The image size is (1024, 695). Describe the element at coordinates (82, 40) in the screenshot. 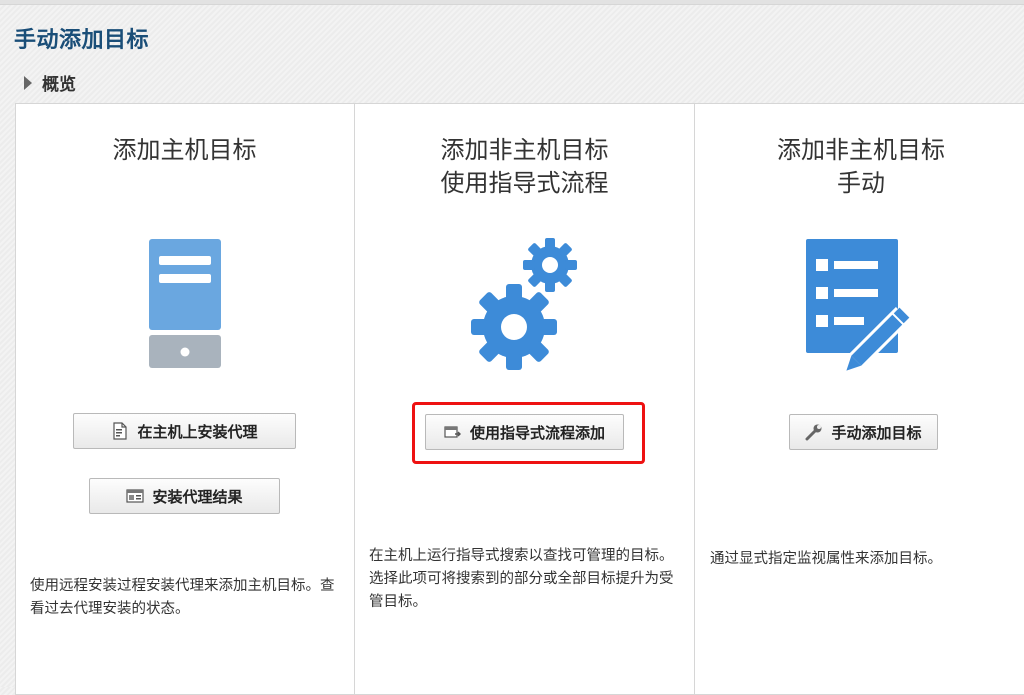

I see `page-title: 手动添加目标` at that location.